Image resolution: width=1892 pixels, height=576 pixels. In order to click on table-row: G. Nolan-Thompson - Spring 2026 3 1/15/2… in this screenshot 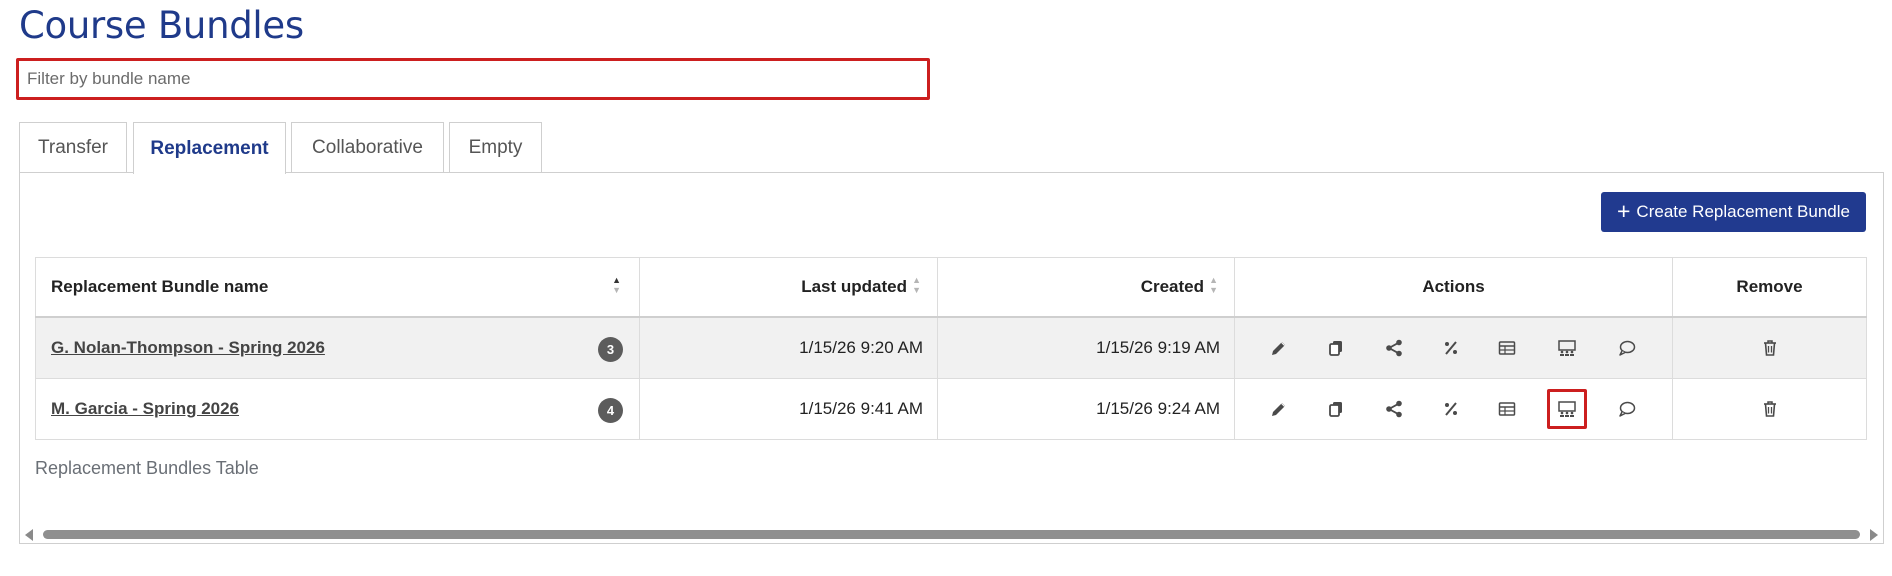, I will do `click(951, 347)`.